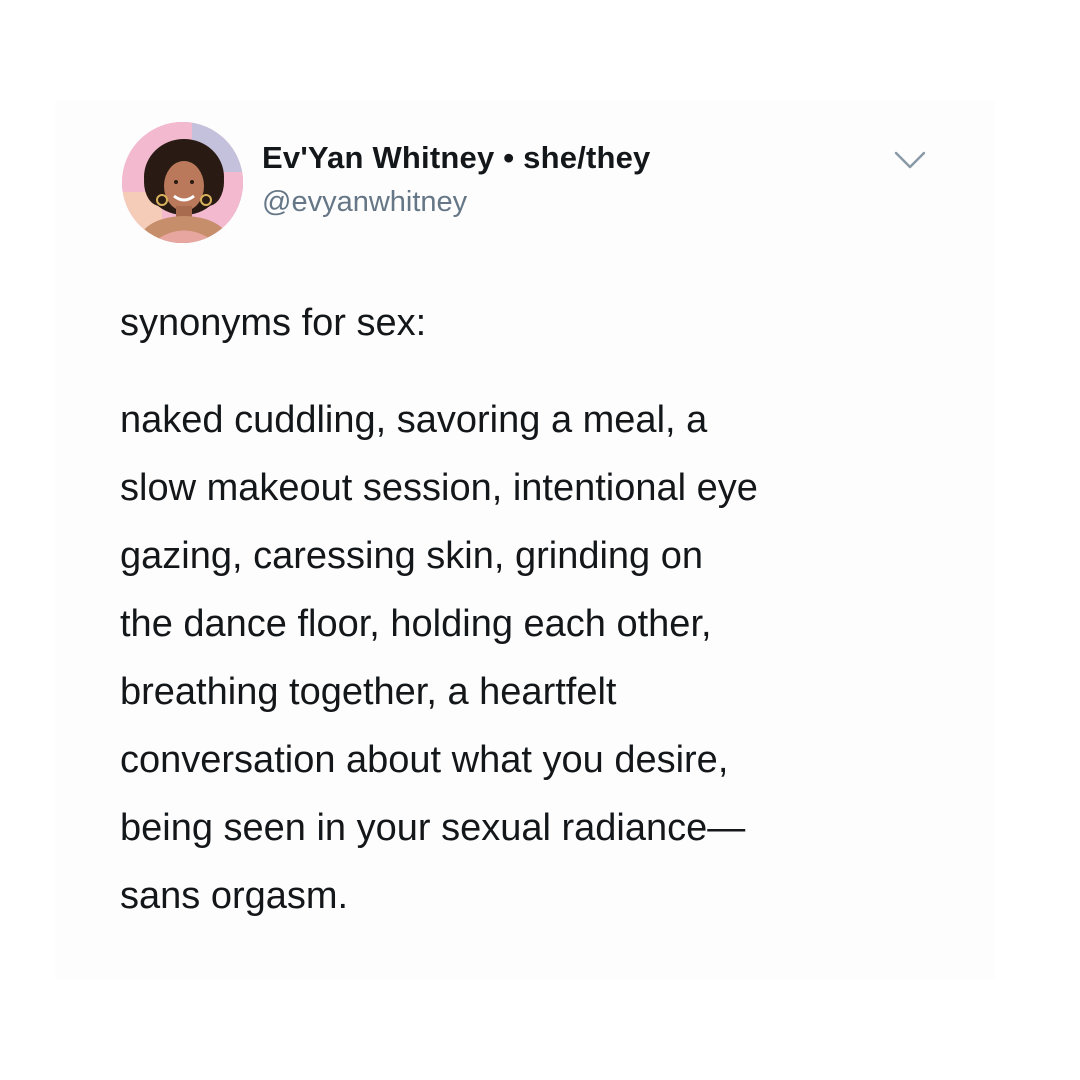 Image resolution: width=1080 pixels, height=1080 pixels. Describe the element at coordinates (273, 323) in the screenshot. I see `tweet-intro-text: synonyms for sex:` at that location.